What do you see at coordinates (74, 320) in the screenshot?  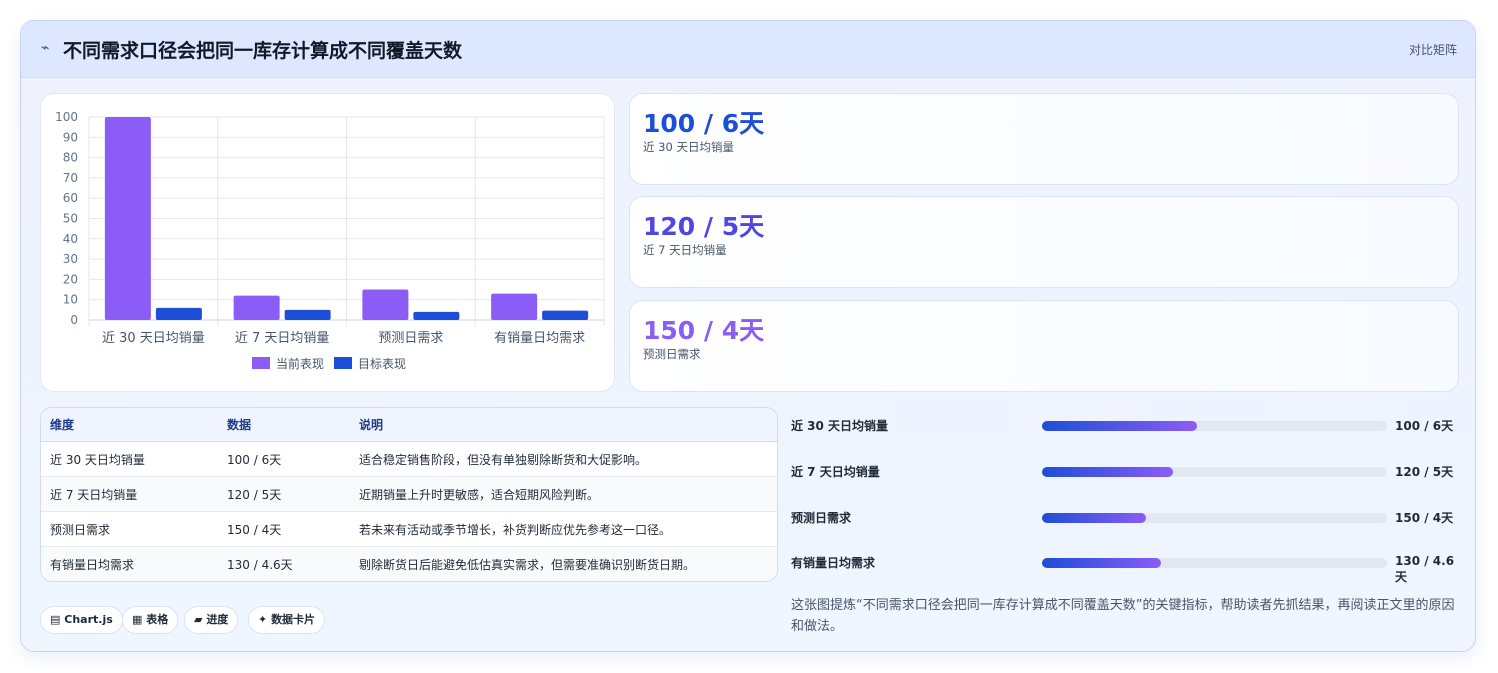 I see `y-tick-label: 0` at bounding box center [74, 320].